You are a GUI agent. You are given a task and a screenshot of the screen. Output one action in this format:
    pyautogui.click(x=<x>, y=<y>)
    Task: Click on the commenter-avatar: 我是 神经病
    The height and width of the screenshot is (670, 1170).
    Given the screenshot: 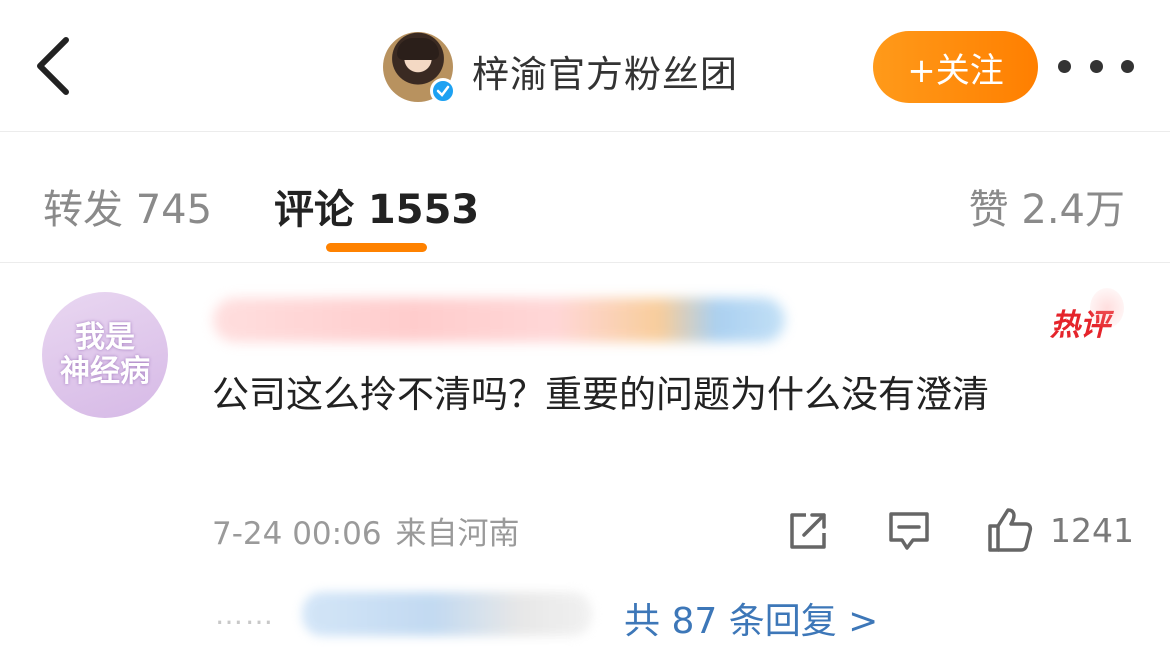 What is the action you would take?
    pyautogui.click(x=105, y=355)
    